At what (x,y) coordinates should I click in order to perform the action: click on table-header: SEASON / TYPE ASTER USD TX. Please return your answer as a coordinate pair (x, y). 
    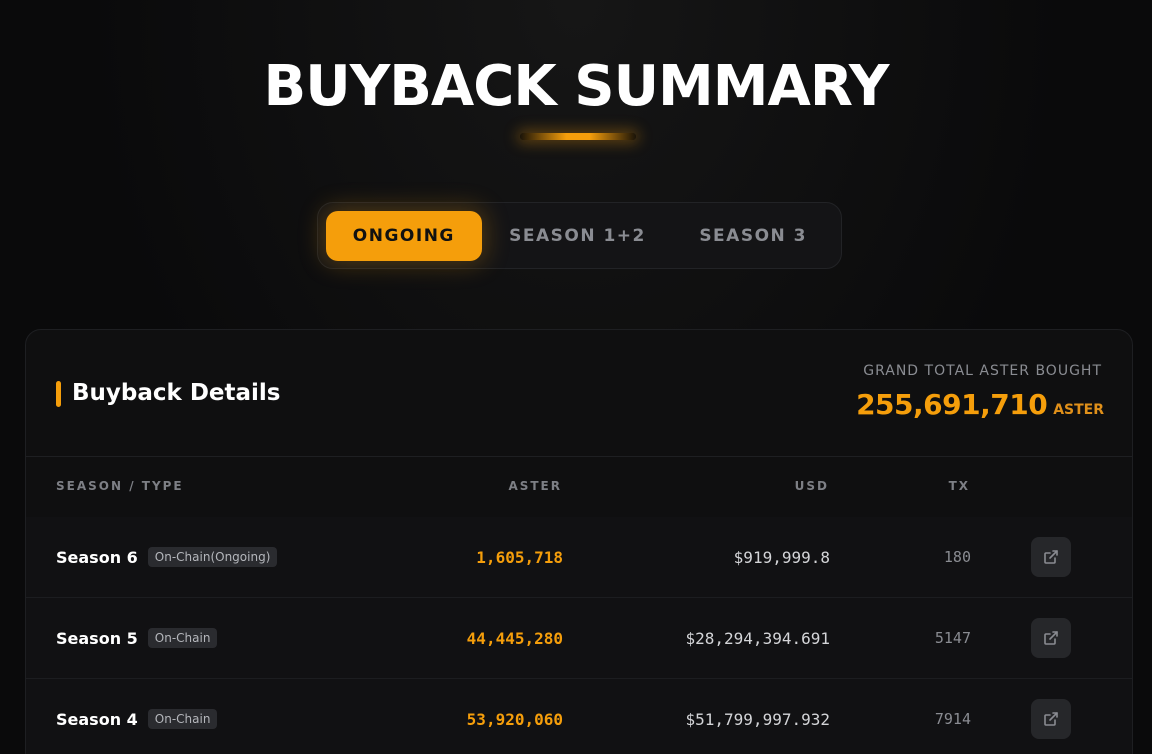
    Looking at the image, I should click on (579, 487).